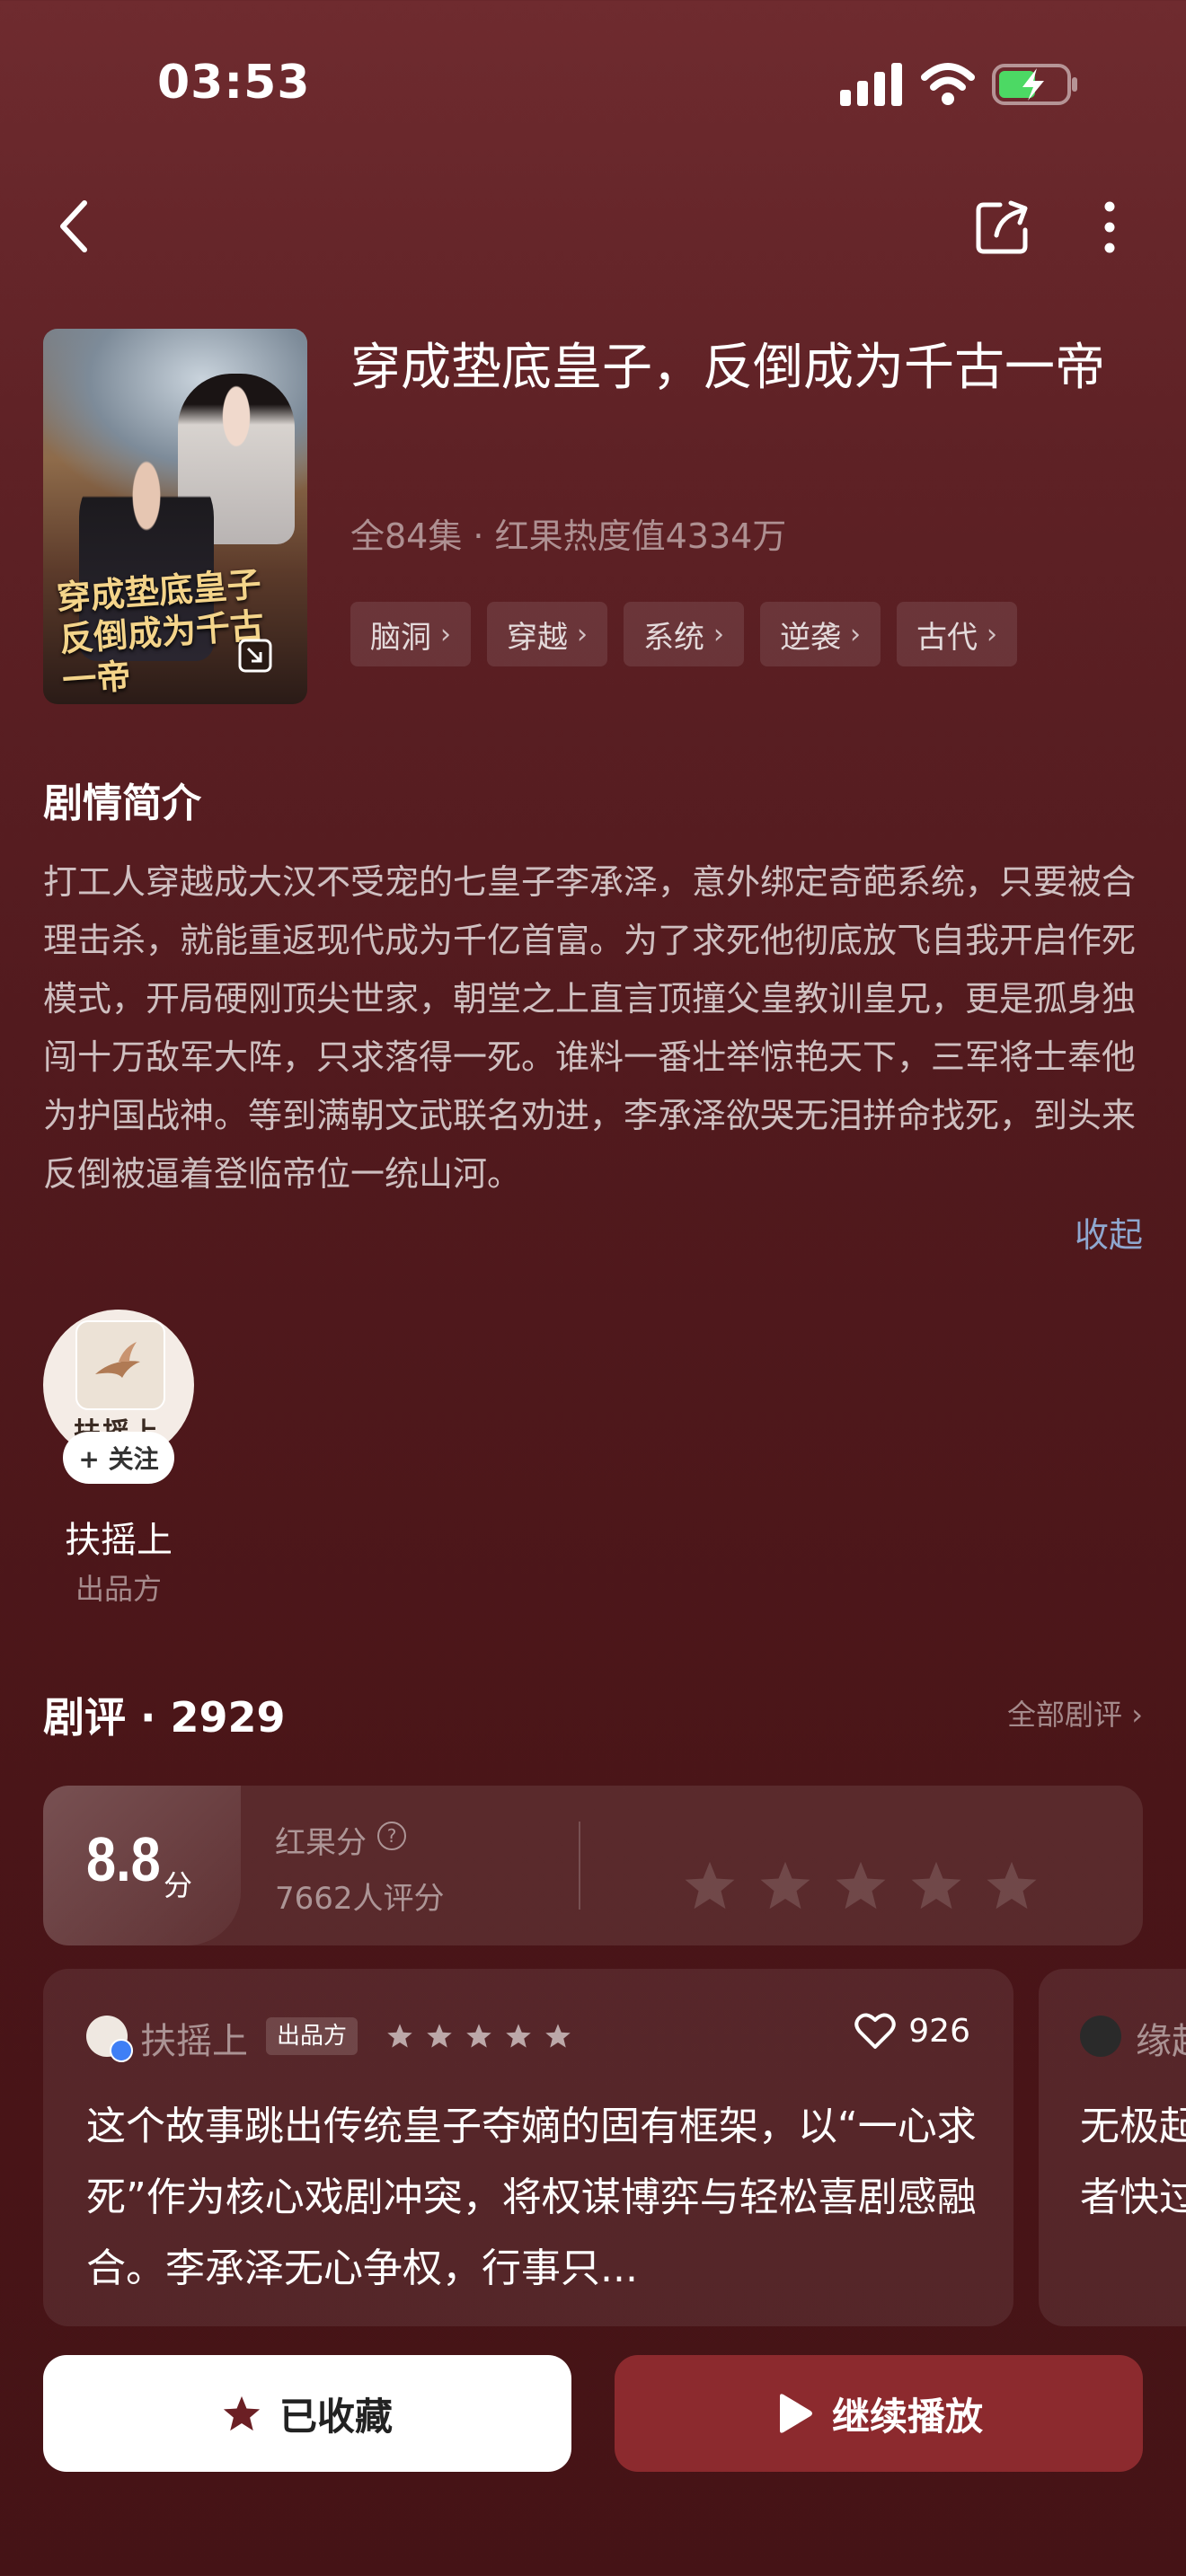 The image size is (1186, 2576). Describe the element at coordinates (123, 1859) in the screenshot. I see `score-value: 8.8` at that location.